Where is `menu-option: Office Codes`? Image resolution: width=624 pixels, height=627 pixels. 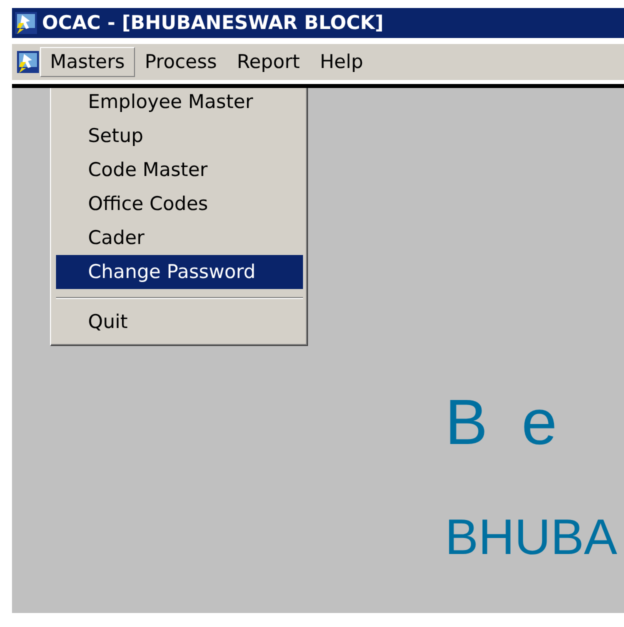 menu-option: Office Codes is located at coordinates (179, 204).